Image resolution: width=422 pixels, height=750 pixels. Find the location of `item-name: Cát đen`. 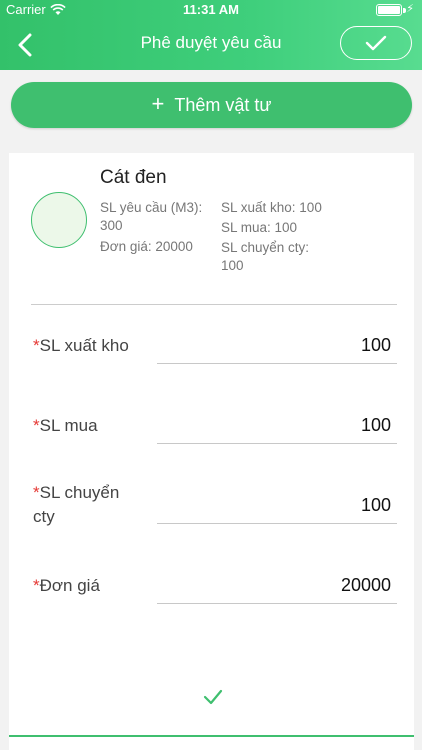

item-name: Cát đen is located at coordinates (133, 177).